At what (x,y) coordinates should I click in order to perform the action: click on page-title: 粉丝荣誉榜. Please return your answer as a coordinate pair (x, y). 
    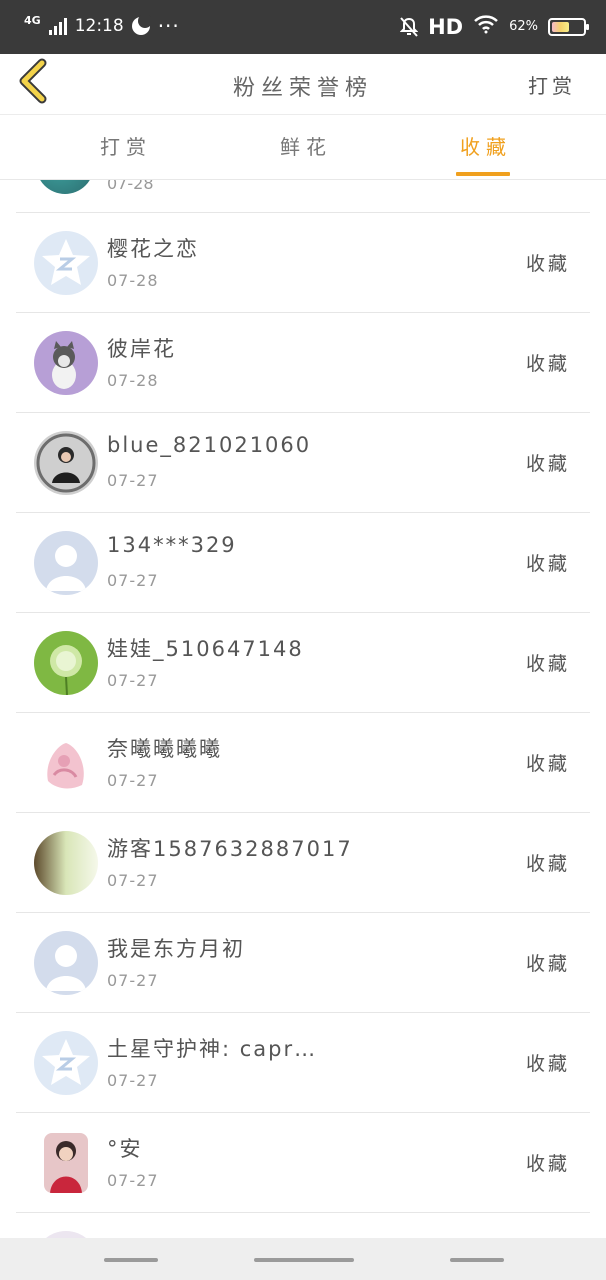
    Looking at the image, I should click on (302, 88).